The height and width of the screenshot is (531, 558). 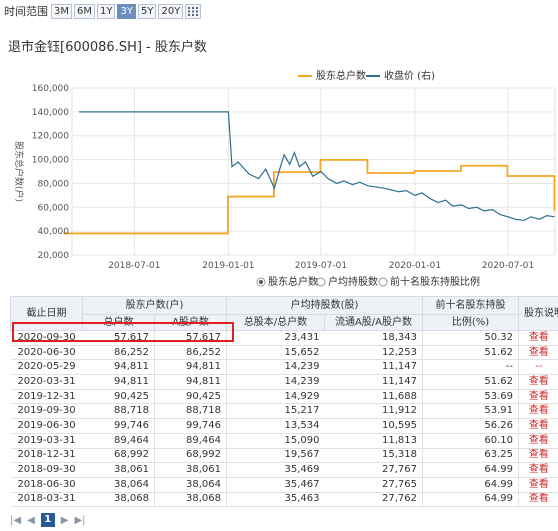 I want to click on cell-a-holders: 38,068, so click(x=190, y=500).